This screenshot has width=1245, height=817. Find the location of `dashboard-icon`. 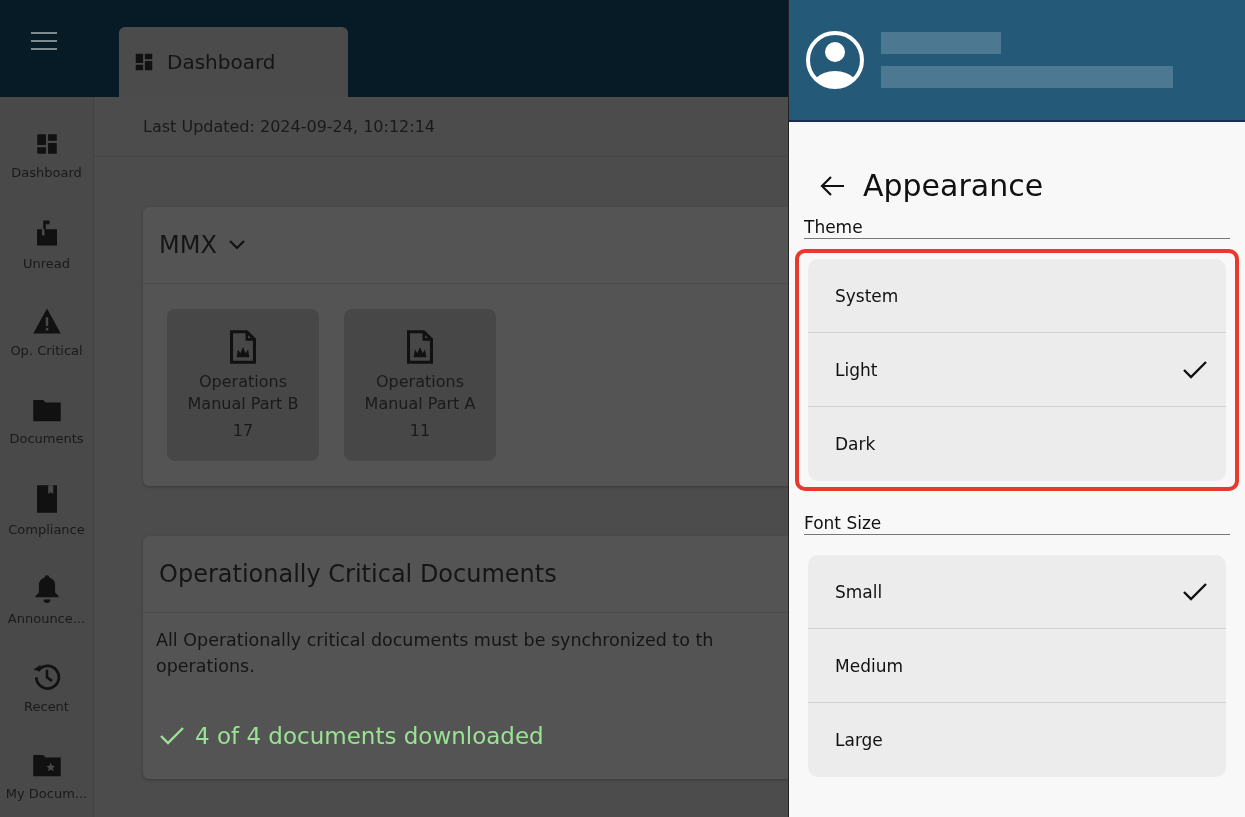

dashboard-icon is located at coordinates (144, 62).